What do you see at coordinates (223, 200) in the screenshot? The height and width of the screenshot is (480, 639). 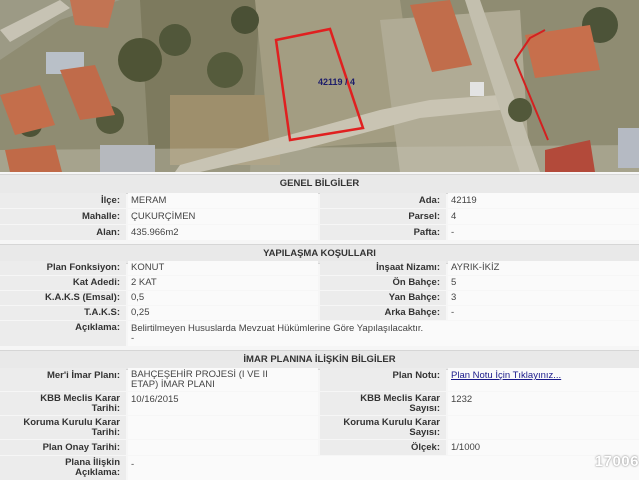 I see `ilce-value: MERAM` at bounding box center [223, 200].